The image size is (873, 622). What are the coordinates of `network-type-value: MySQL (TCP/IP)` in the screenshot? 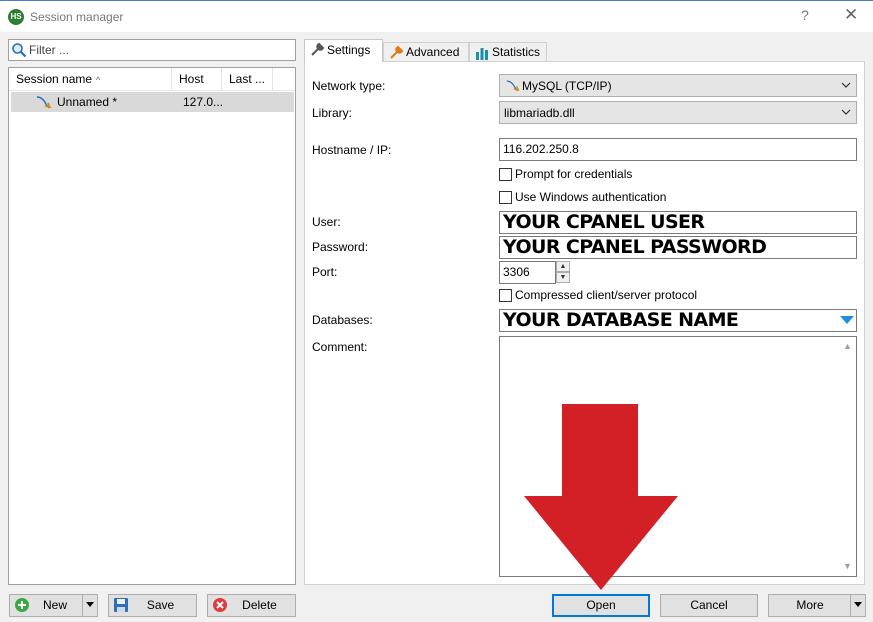 It's located at (567, 86).